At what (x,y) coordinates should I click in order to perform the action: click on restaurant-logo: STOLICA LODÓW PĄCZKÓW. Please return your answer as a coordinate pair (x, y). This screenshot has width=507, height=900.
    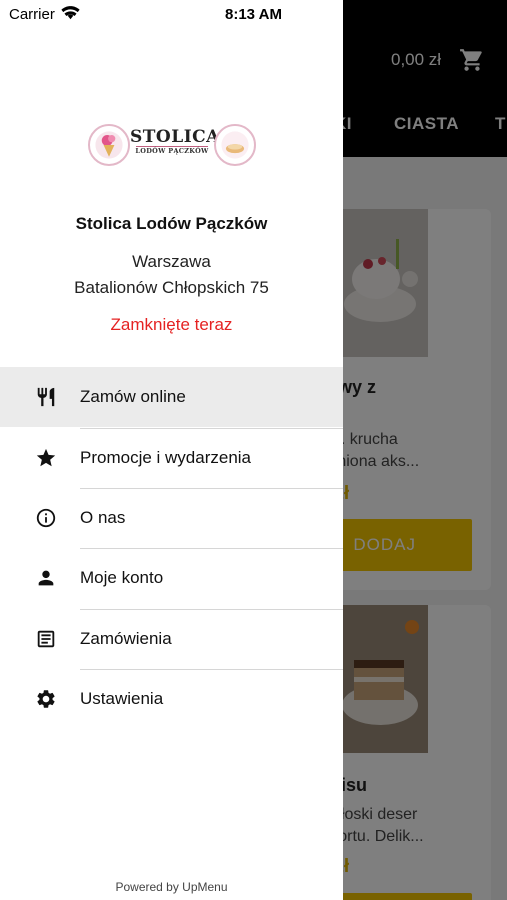
    Looking at the image, I should click on (172, 145).